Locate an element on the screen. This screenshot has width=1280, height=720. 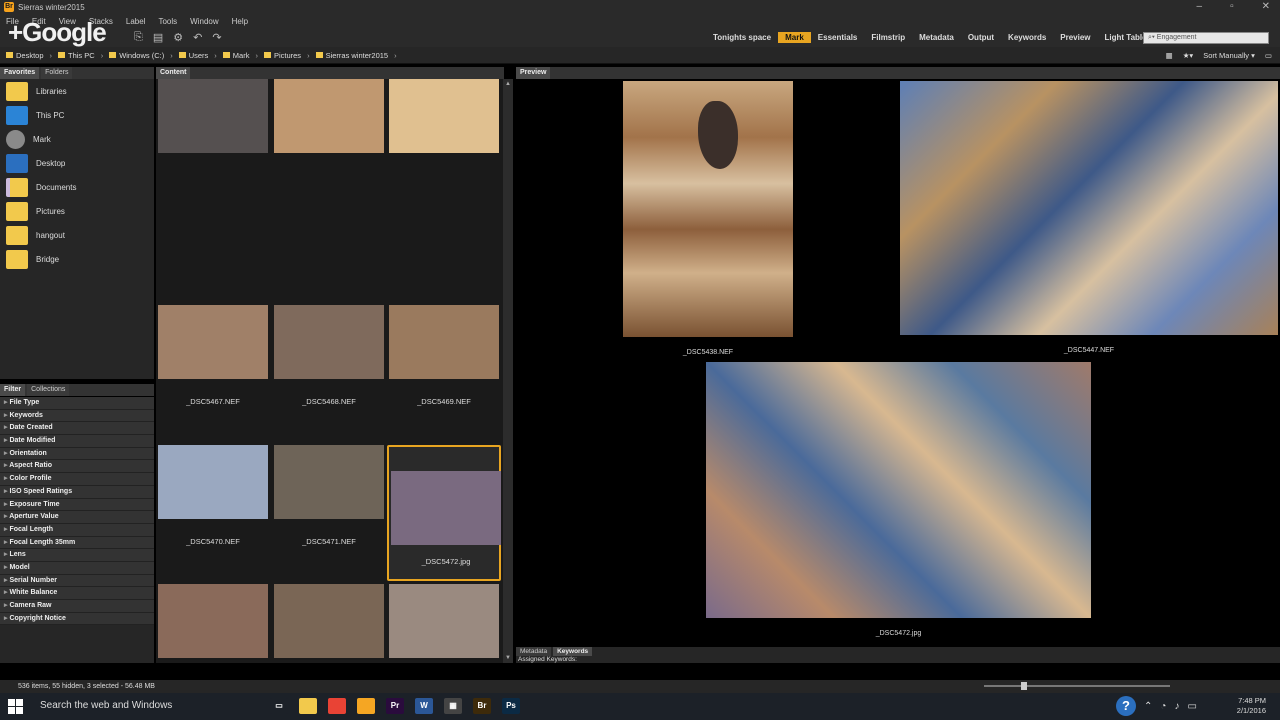
workspace-preview: Preview is located at coordinates (1075, 37).